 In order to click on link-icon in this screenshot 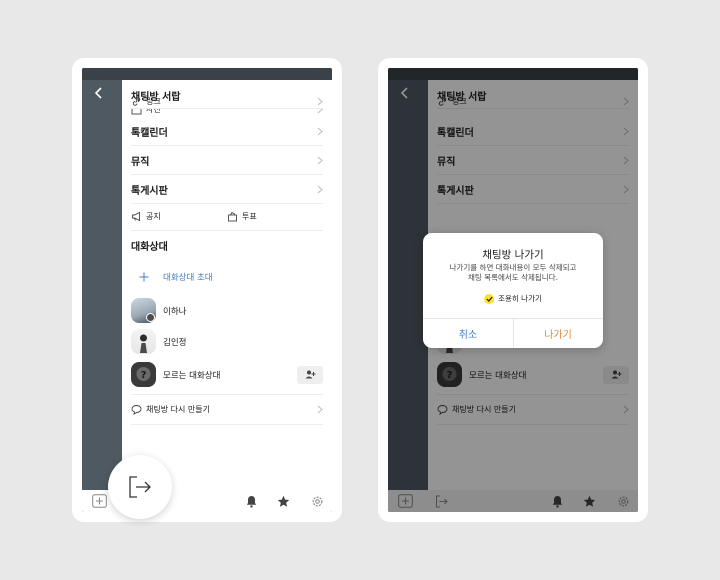, I will do `click(136, 101)`.